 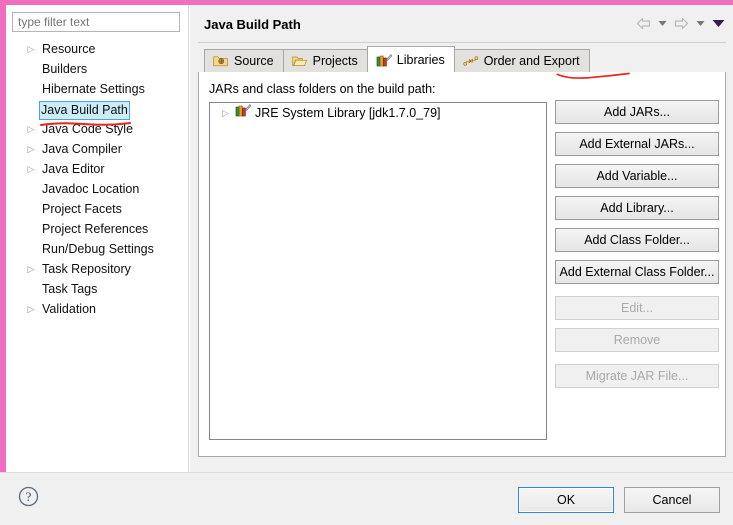 I want to click on sidebar-item-label: Java Code Style, so click(x=88, y=129).